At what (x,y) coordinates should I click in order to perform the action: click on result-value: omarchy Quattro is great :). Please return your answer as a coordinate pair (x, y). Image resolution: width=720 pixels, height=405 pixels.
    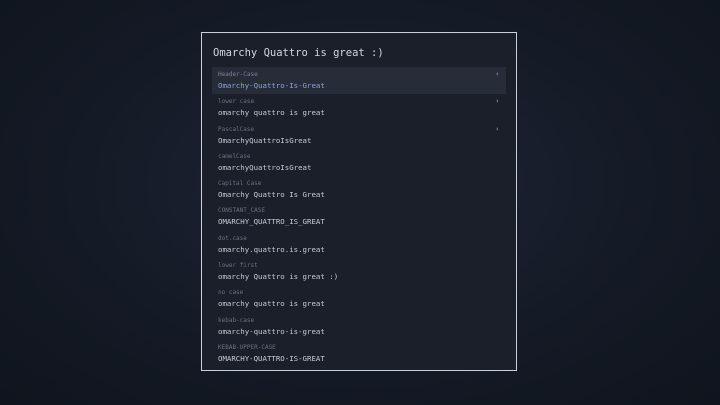
    Looking at the image, I should click on (278, 277).